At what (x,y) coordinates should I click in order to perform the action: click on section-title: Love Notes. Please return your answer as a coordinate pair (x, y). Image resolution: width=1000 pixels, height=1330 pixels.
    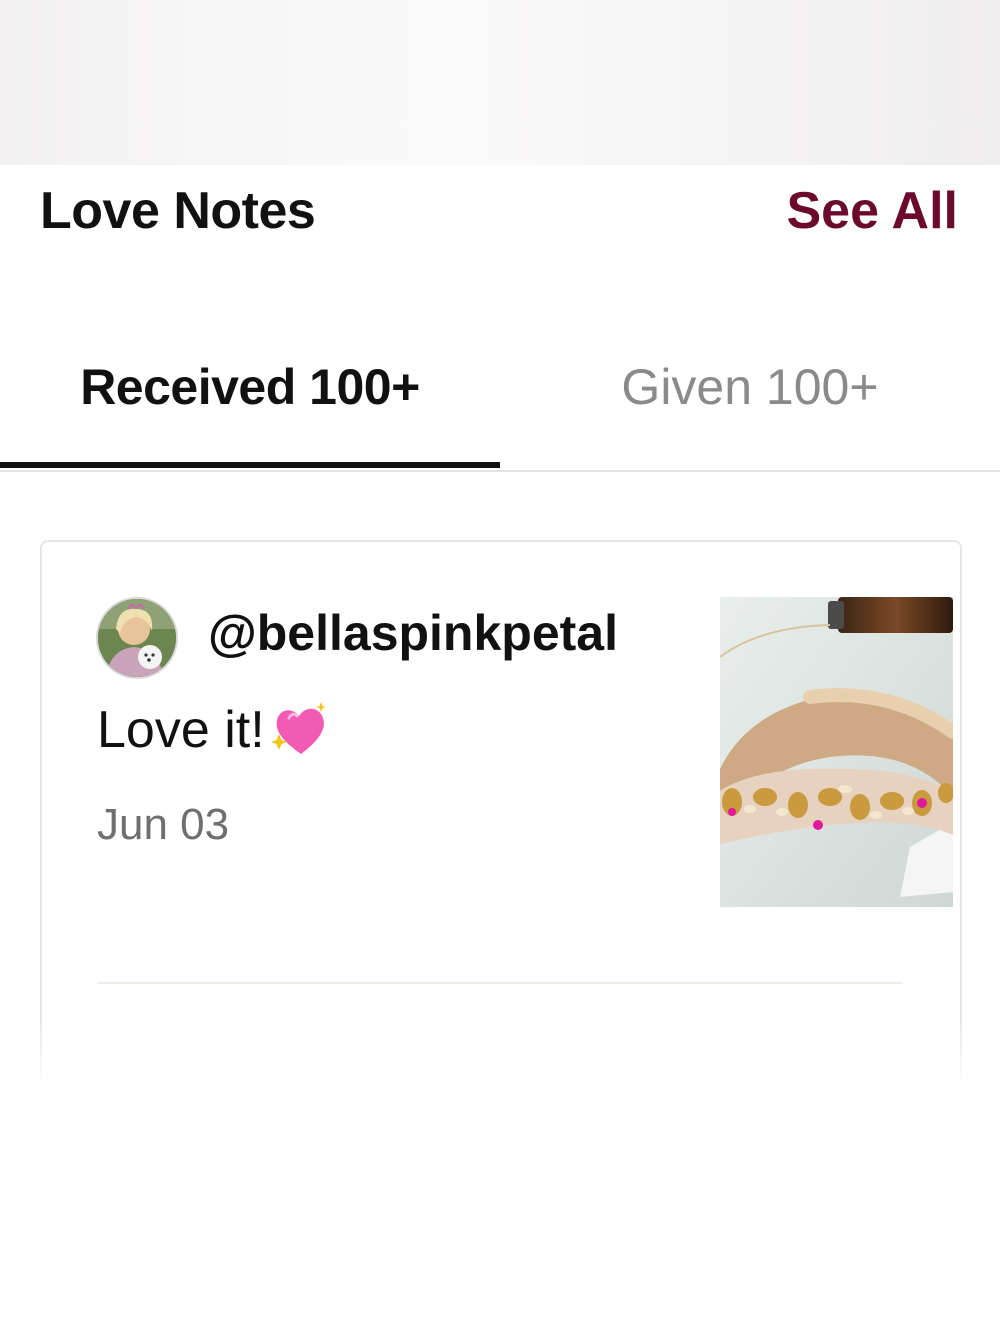
    Looking at the image, I should click on (178, 211).